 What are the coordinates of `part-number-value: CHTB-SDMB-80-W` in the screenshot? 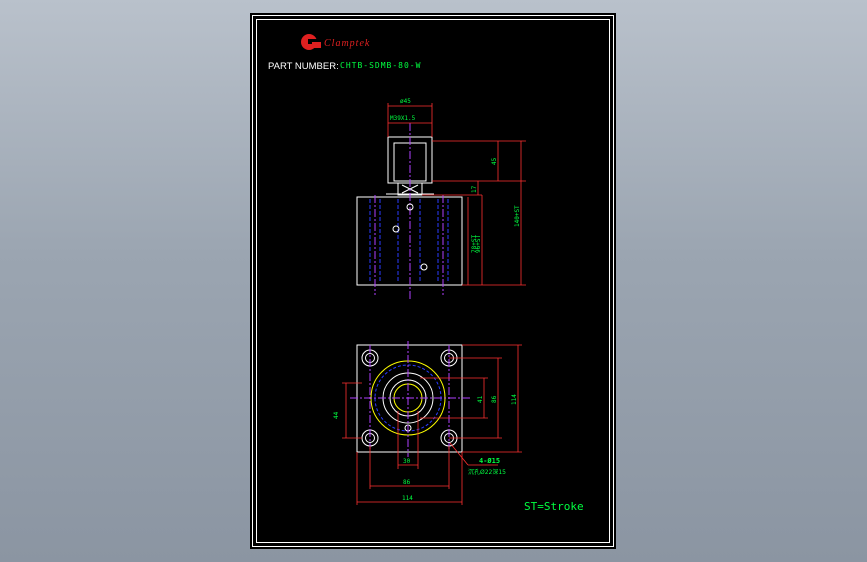 It's located at (380, 65).